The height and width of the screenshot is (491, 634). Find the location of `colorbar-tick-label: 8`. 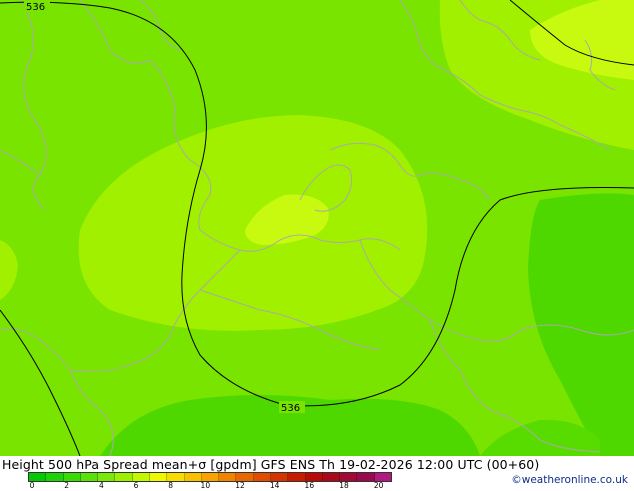

colorbar-tick-label: 8 is located at coordinates (171, 485).